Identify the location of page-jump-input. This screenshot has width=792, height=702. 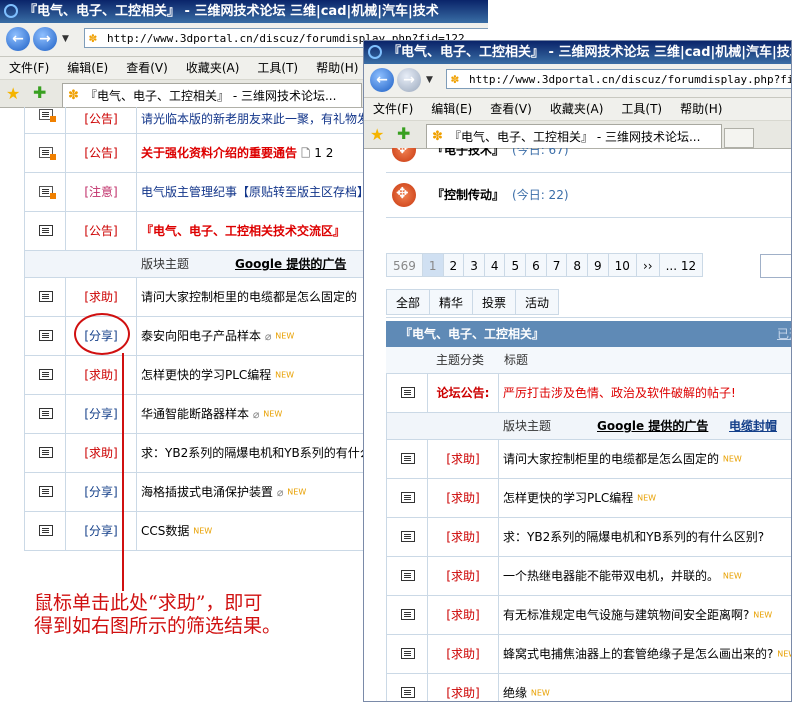
(775, 266).